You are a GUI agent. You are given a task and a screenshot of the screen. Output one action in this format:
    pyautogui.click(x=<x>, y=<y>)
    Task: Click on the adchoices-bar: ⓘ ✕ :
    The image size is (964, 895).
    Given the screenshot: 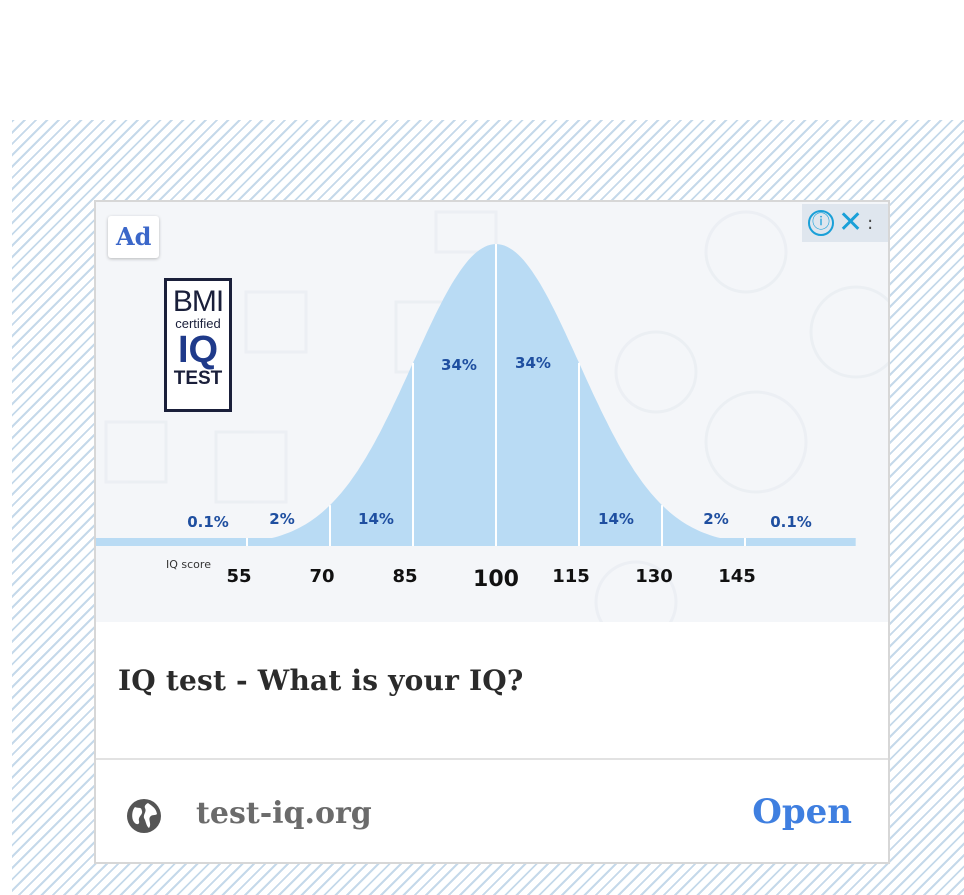 What is the action you would take?
    pyautogui.click(x=845, y=223)
    